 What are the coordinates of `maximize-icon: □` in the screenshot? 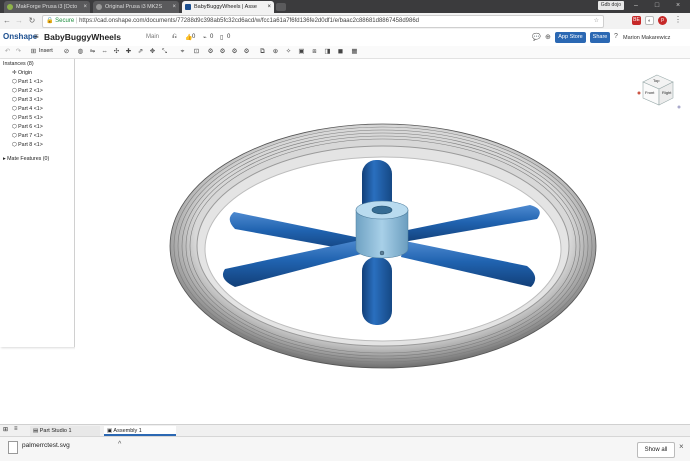 It's located at (657, 6).